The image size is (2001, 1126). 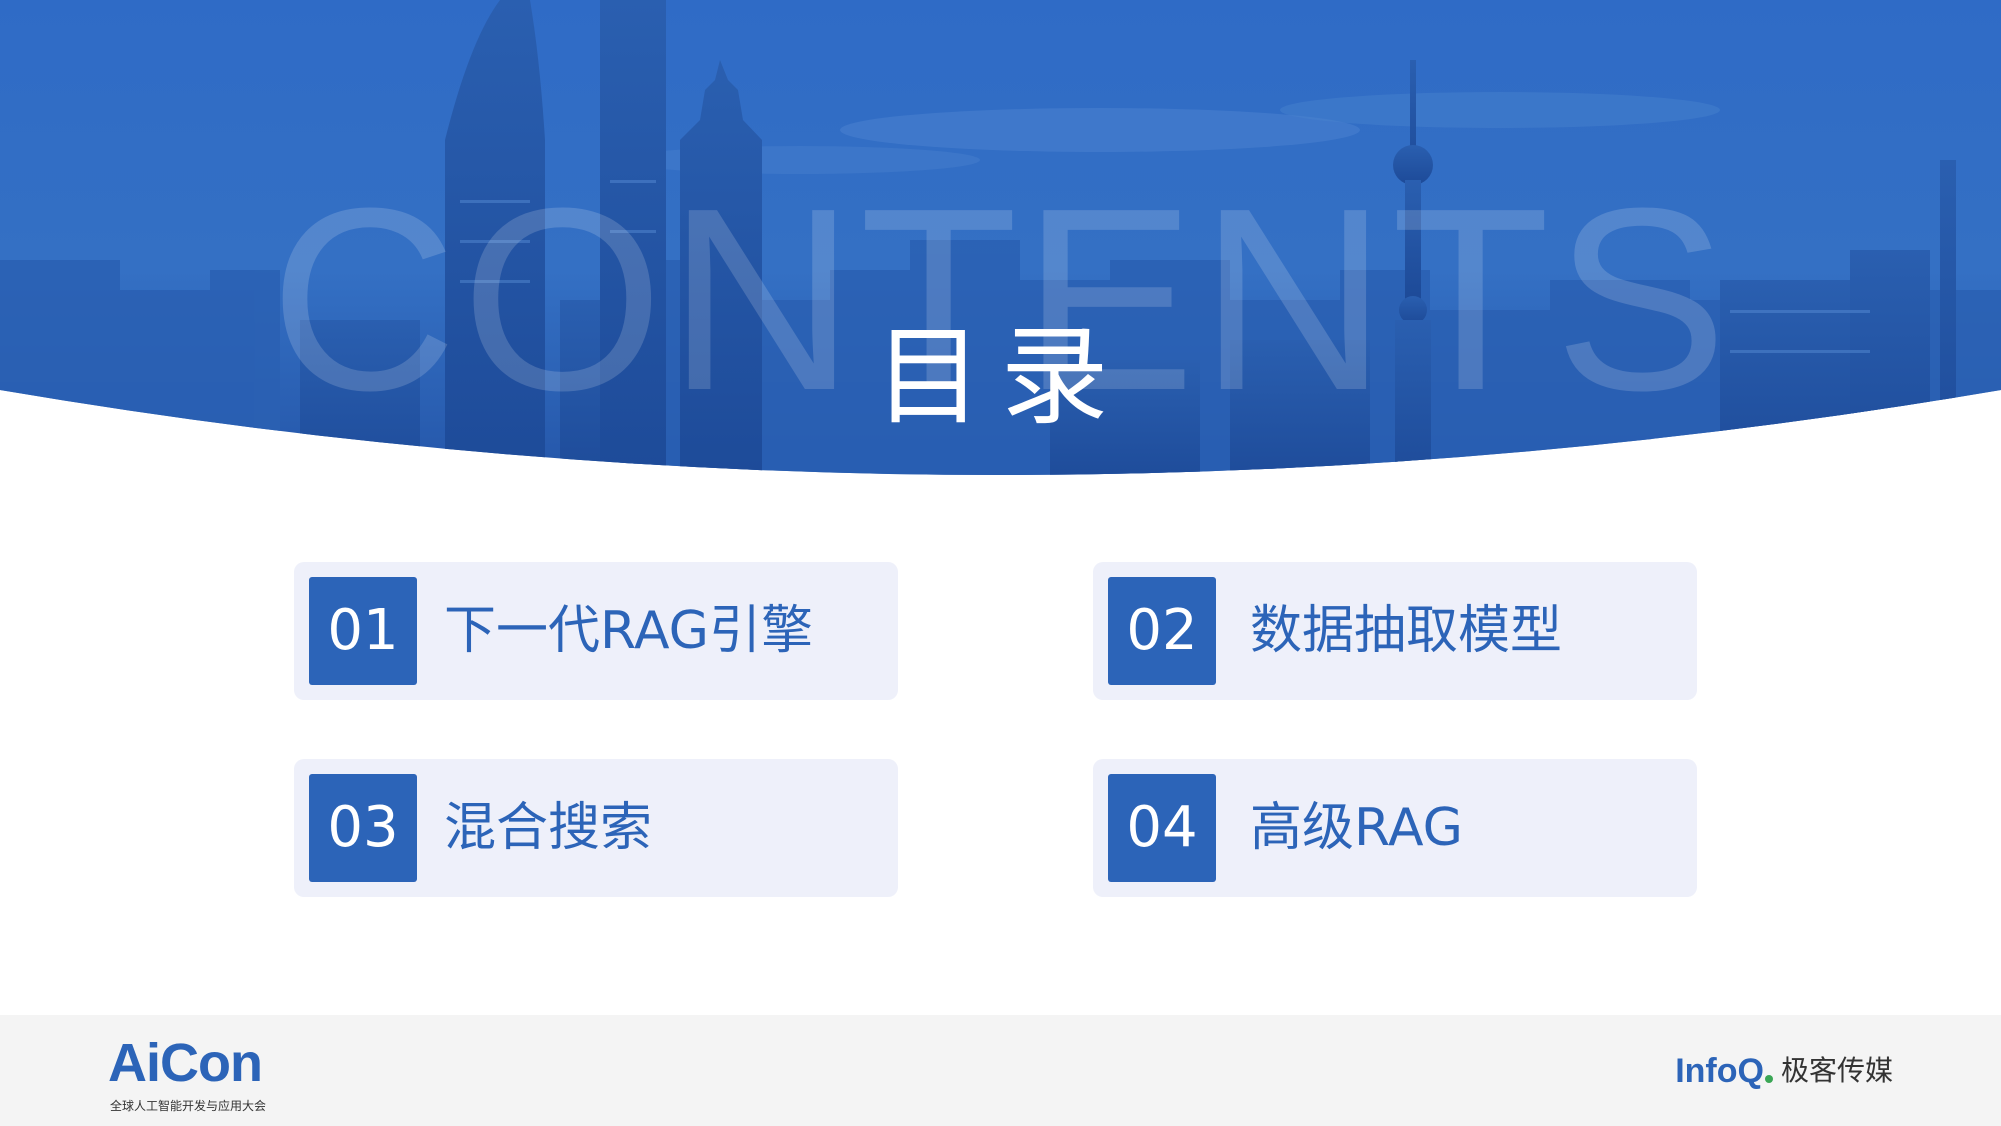 I want to click on page-title: 目录, so click(x=1000, y=377).